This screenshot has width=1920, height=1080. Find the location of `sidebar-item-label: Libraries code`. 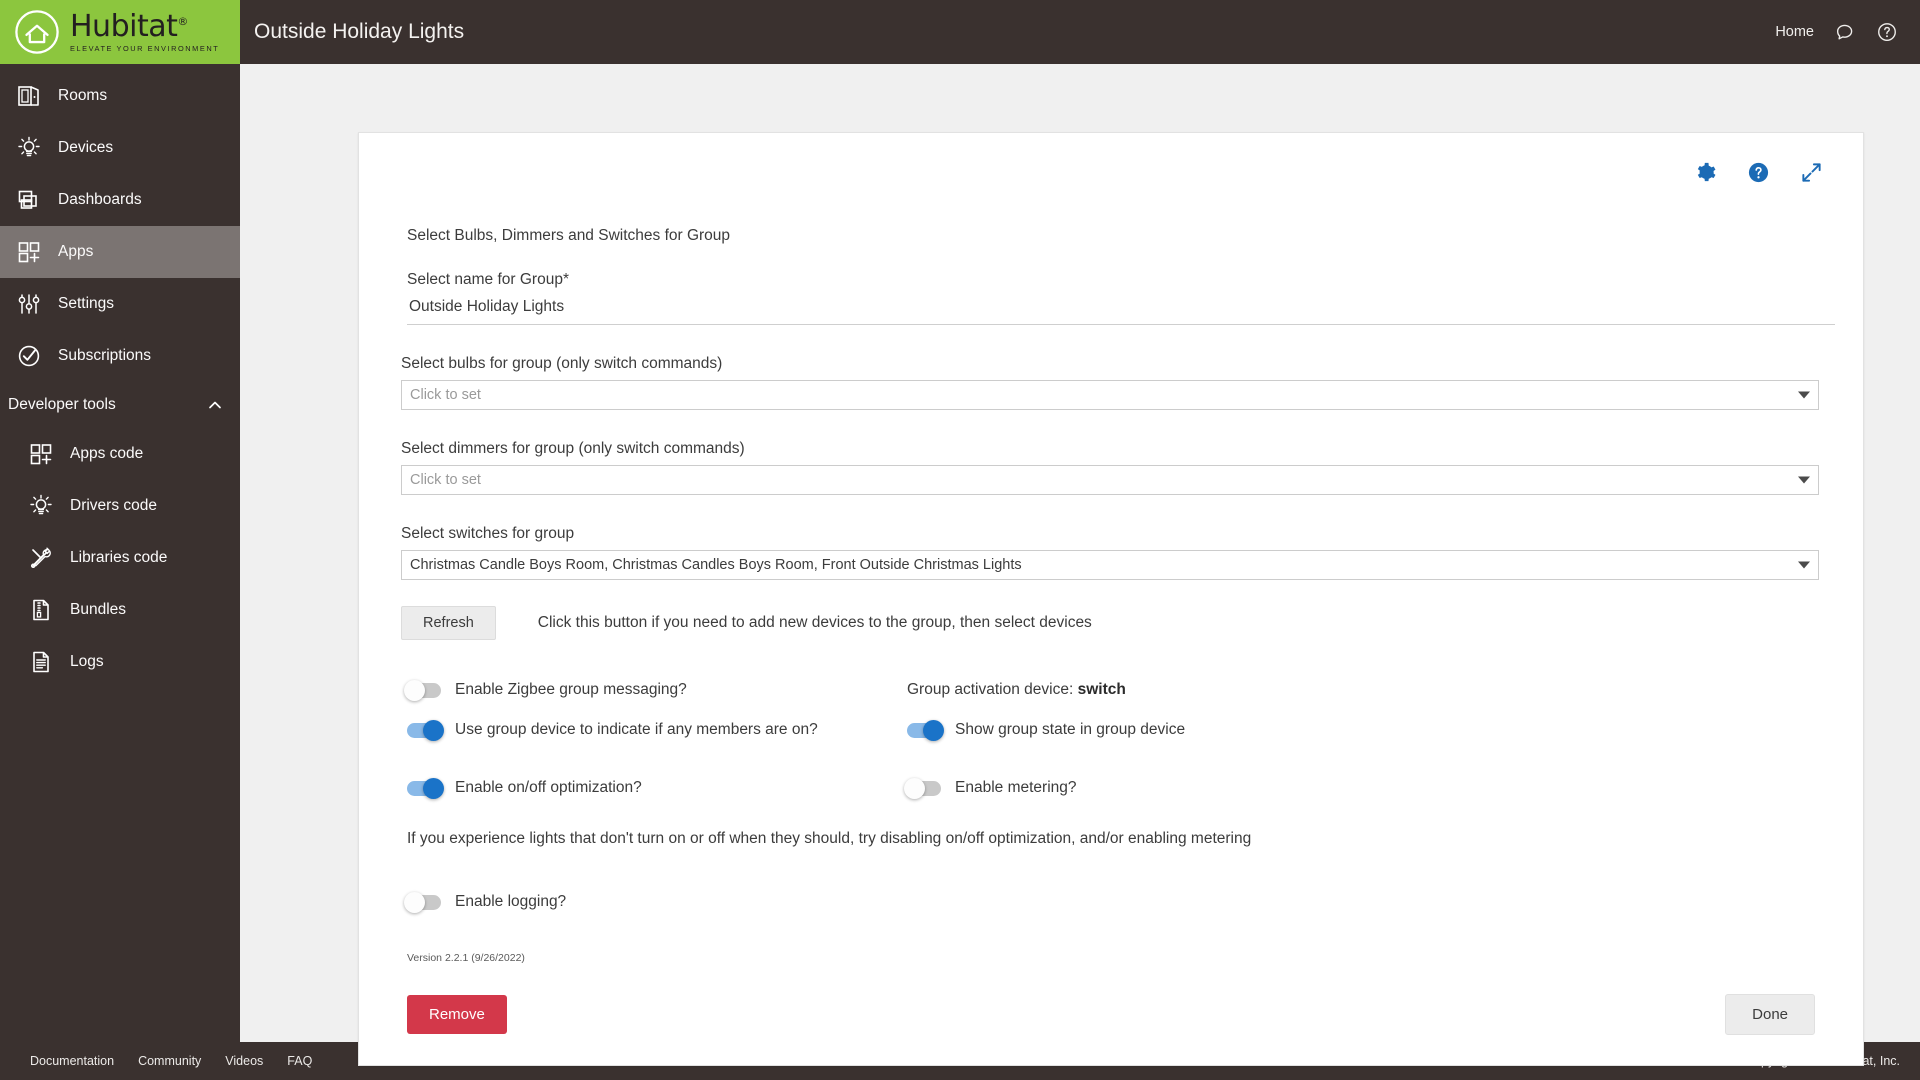

sidebar-item-label: Libraries code is located at coordinates (119, 557).